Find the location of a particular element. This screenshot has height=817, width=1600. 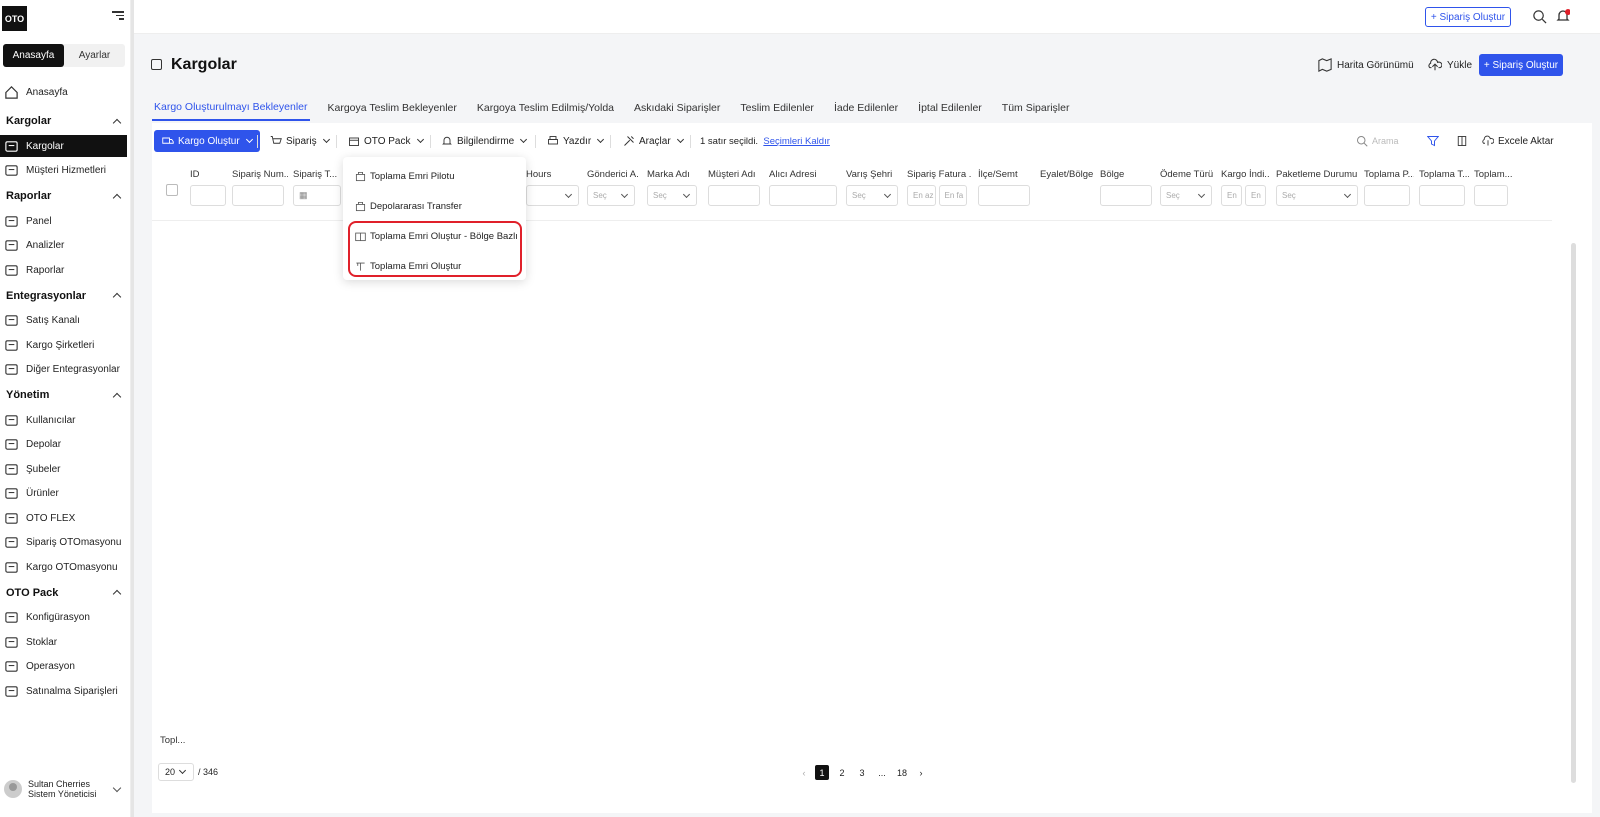

page-button: 3 is located at coordinates (862, 772).